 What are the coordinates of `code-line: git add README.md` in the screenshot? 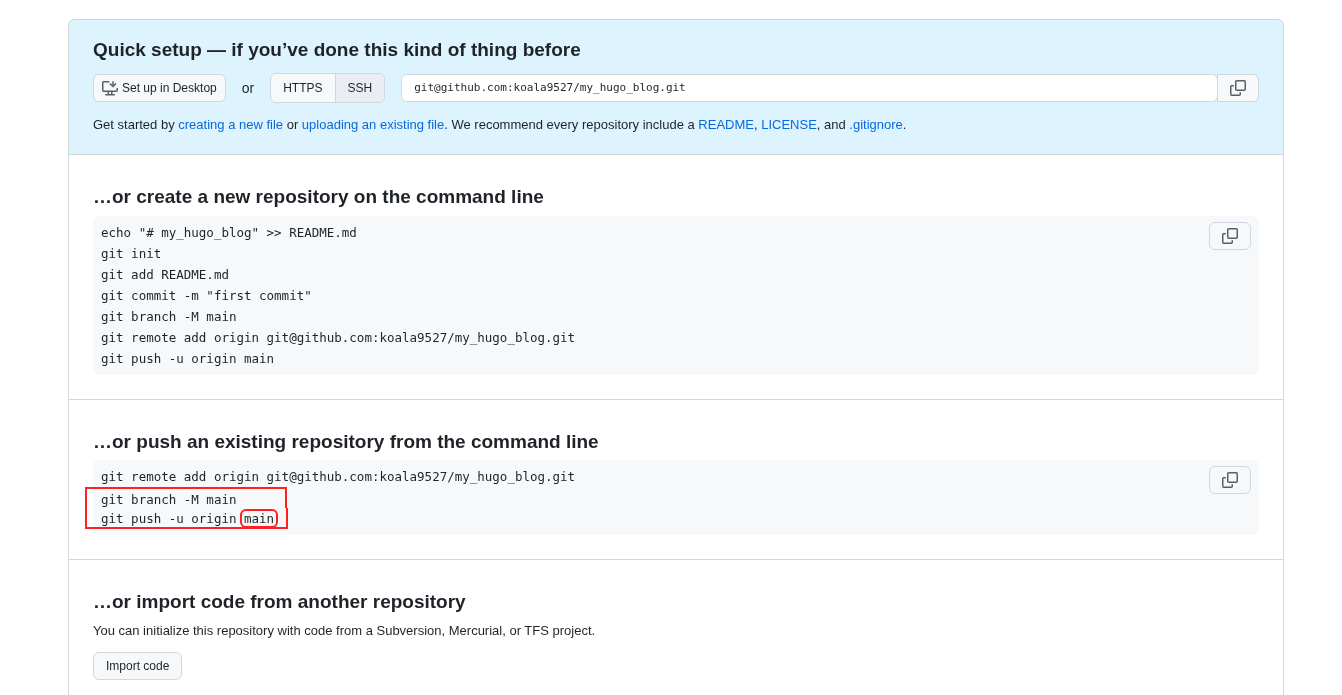 It's located at (165, 274).